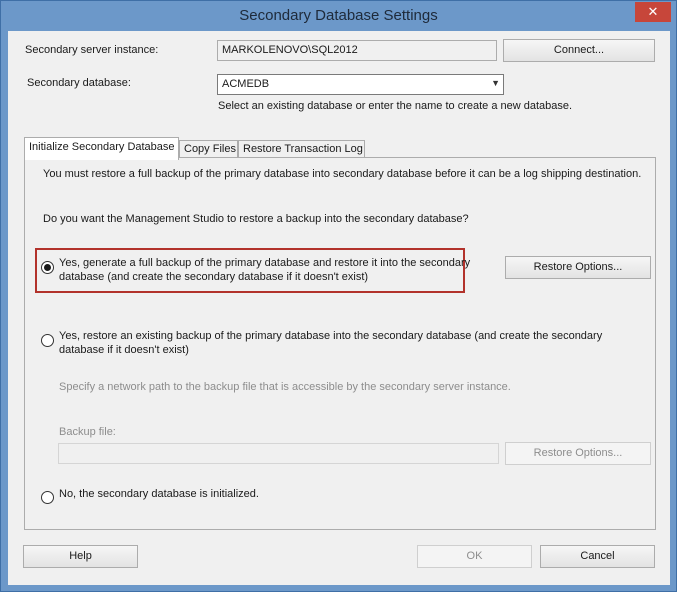 This screenshot has width=677, height=592. Describe the element at coordinates (87, 432) in the screenshot. I see `backup-file-label: Backup file:` at that location.